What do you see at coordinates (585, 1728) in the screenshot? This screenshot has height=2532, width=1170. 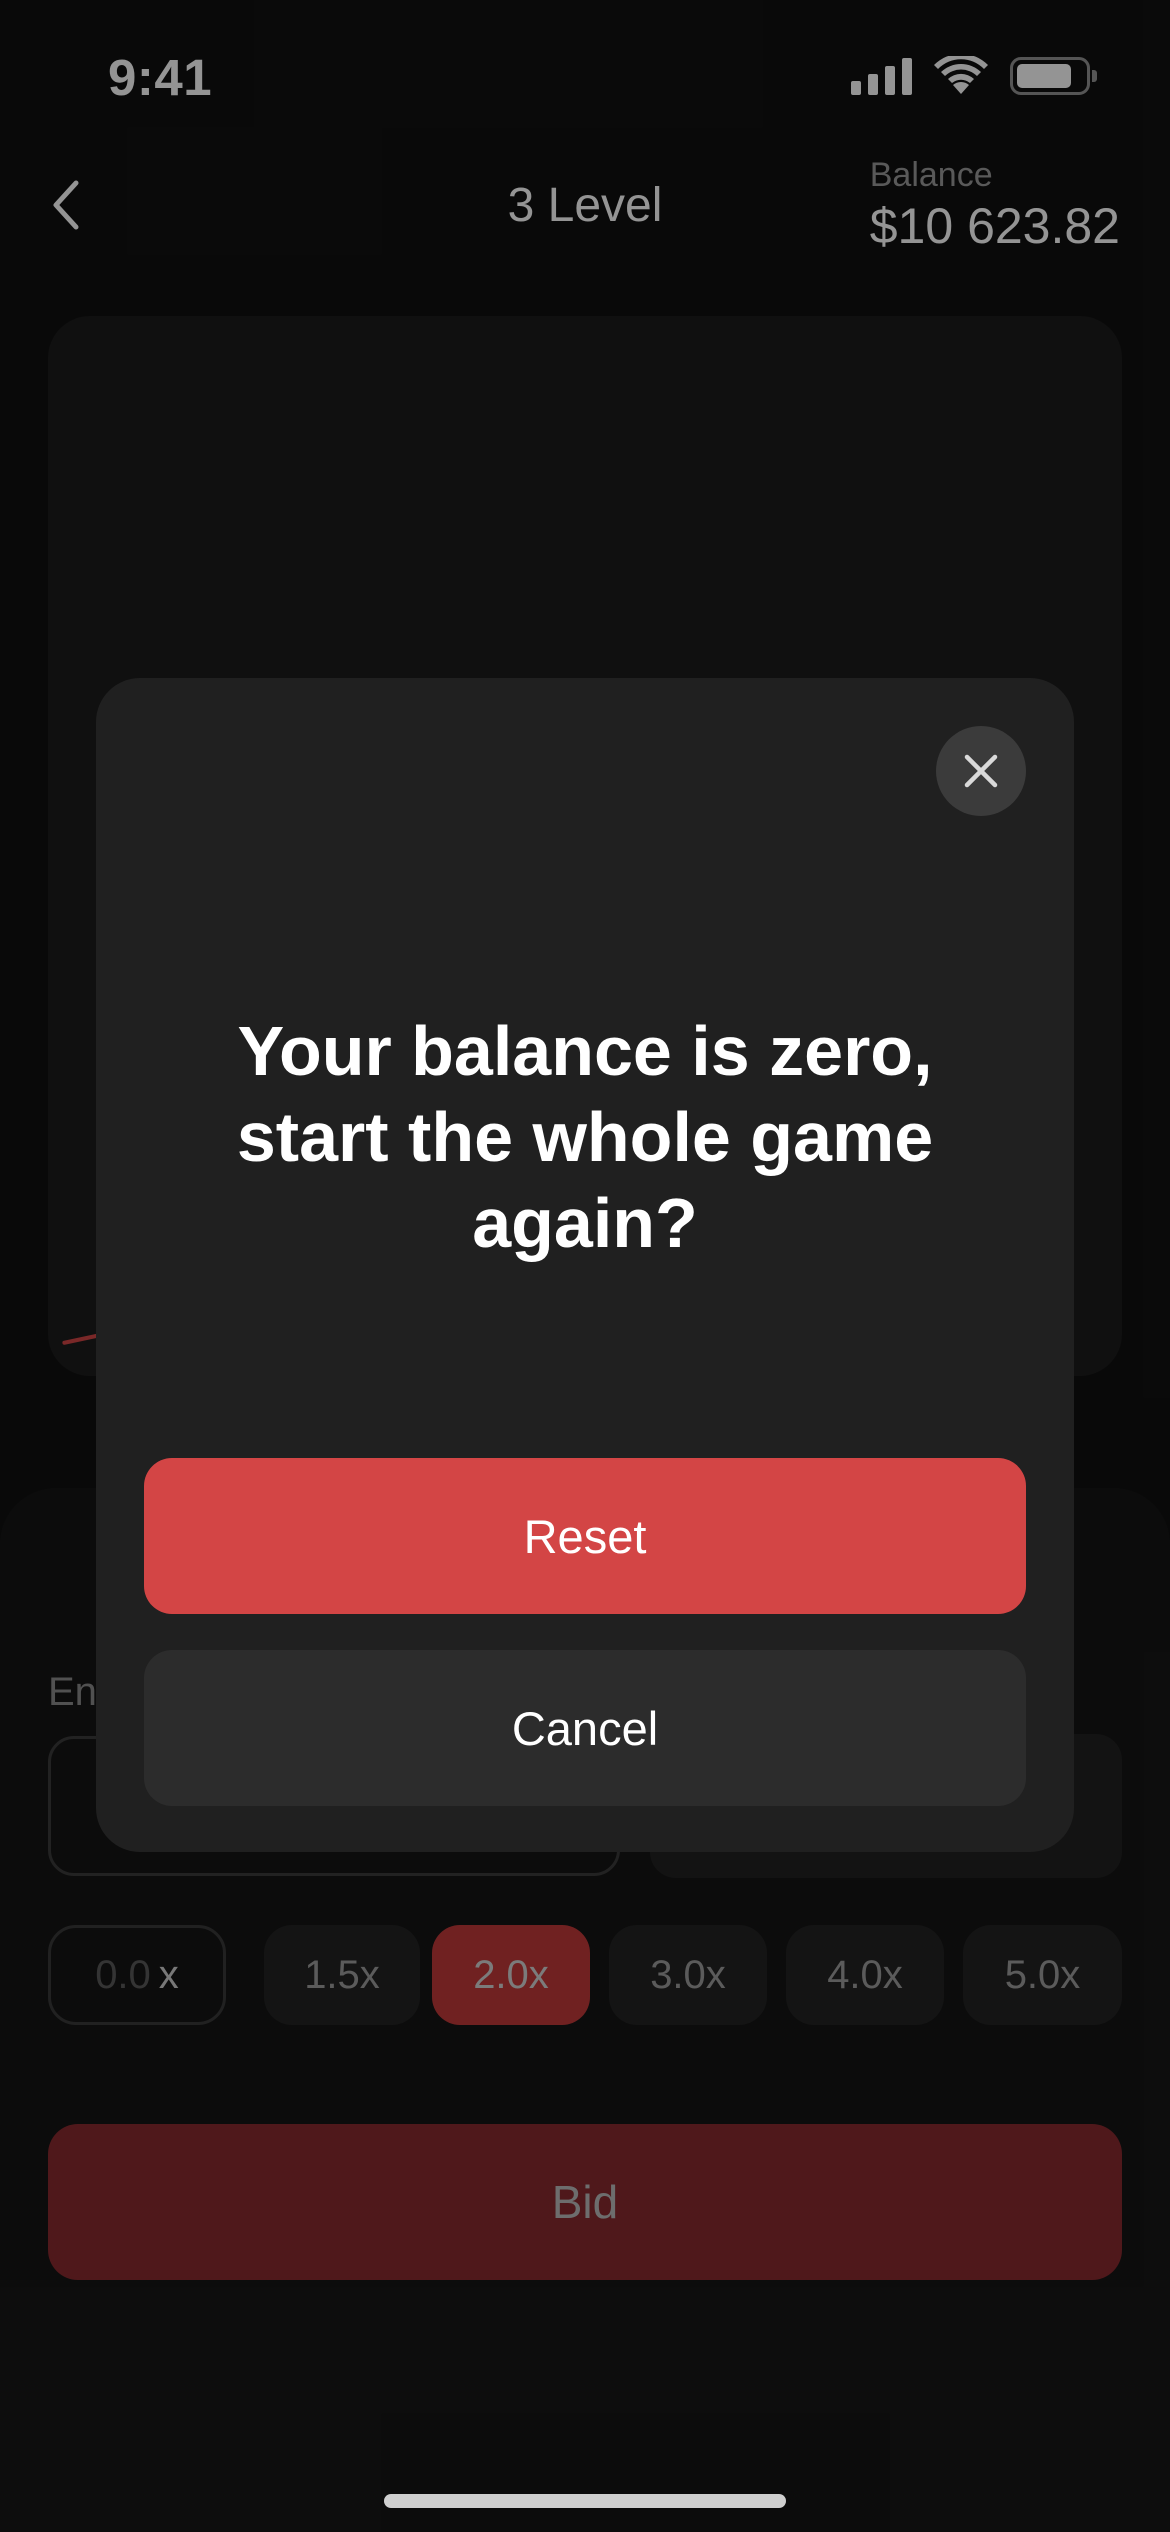 I see `cancel-button: Cancel` at bounding box center [585, 1728].